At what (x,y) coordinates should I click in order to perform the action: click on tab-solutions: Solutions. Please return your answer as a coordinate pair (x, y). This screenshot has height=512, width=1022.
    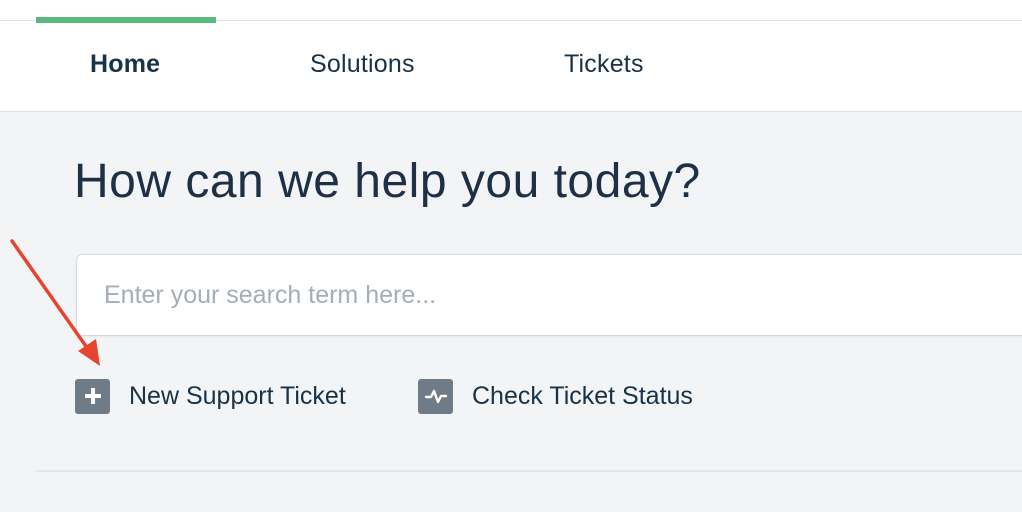
    Looking at the image, I should click on (362, 64).